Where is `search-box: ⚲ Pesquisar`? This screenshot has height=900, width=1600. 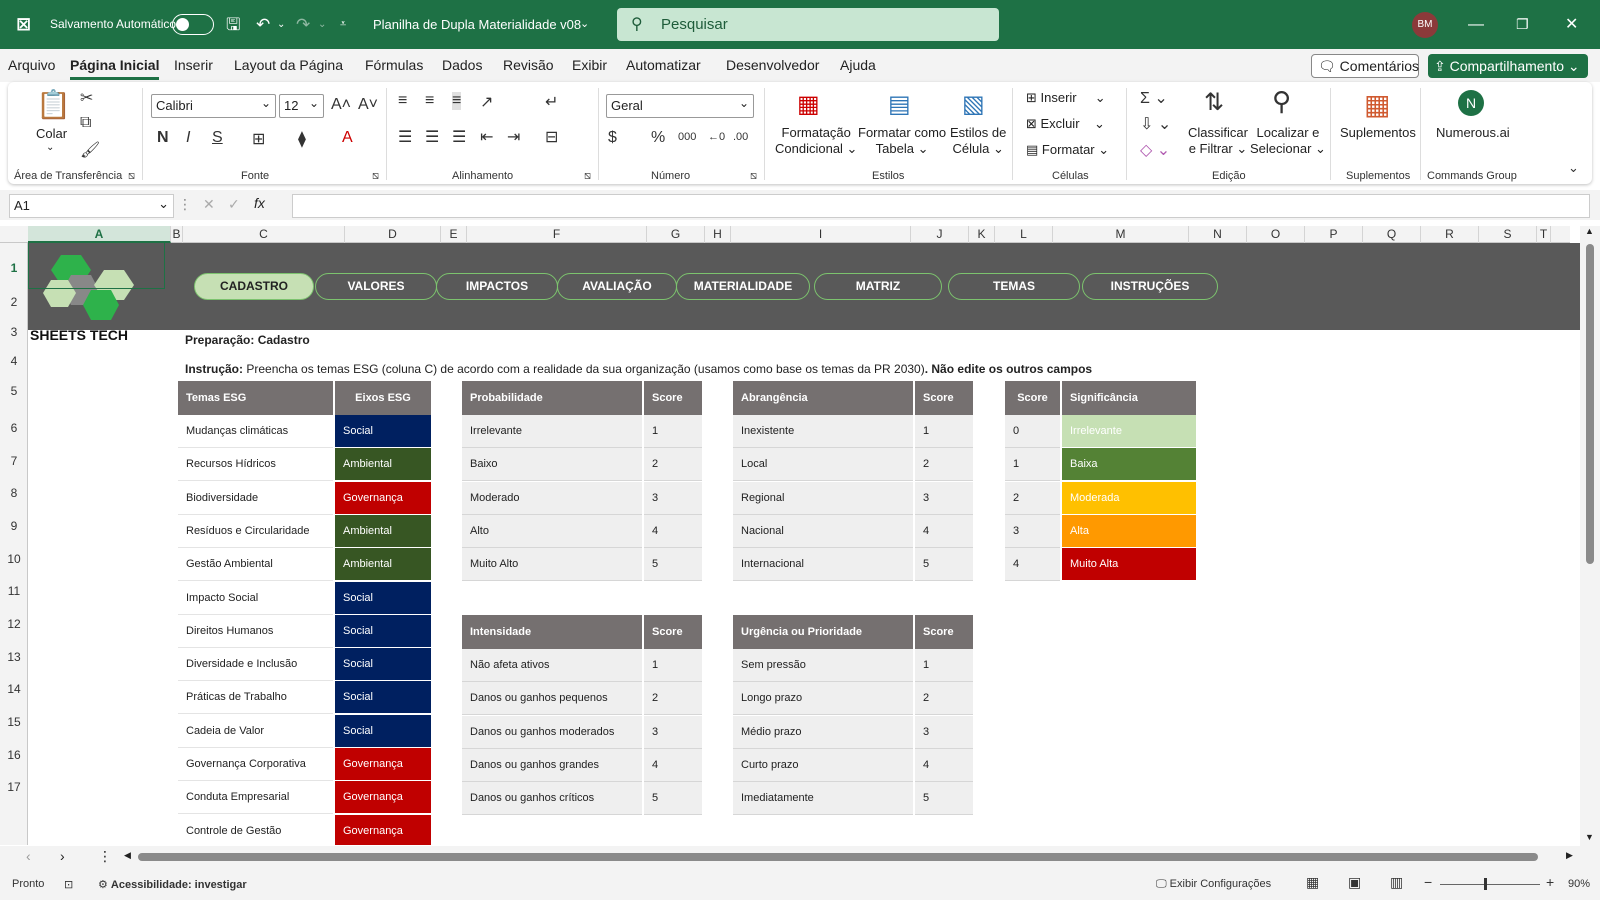 search-box: ⚲ Pesquisar is located at coordinates (808, 24).